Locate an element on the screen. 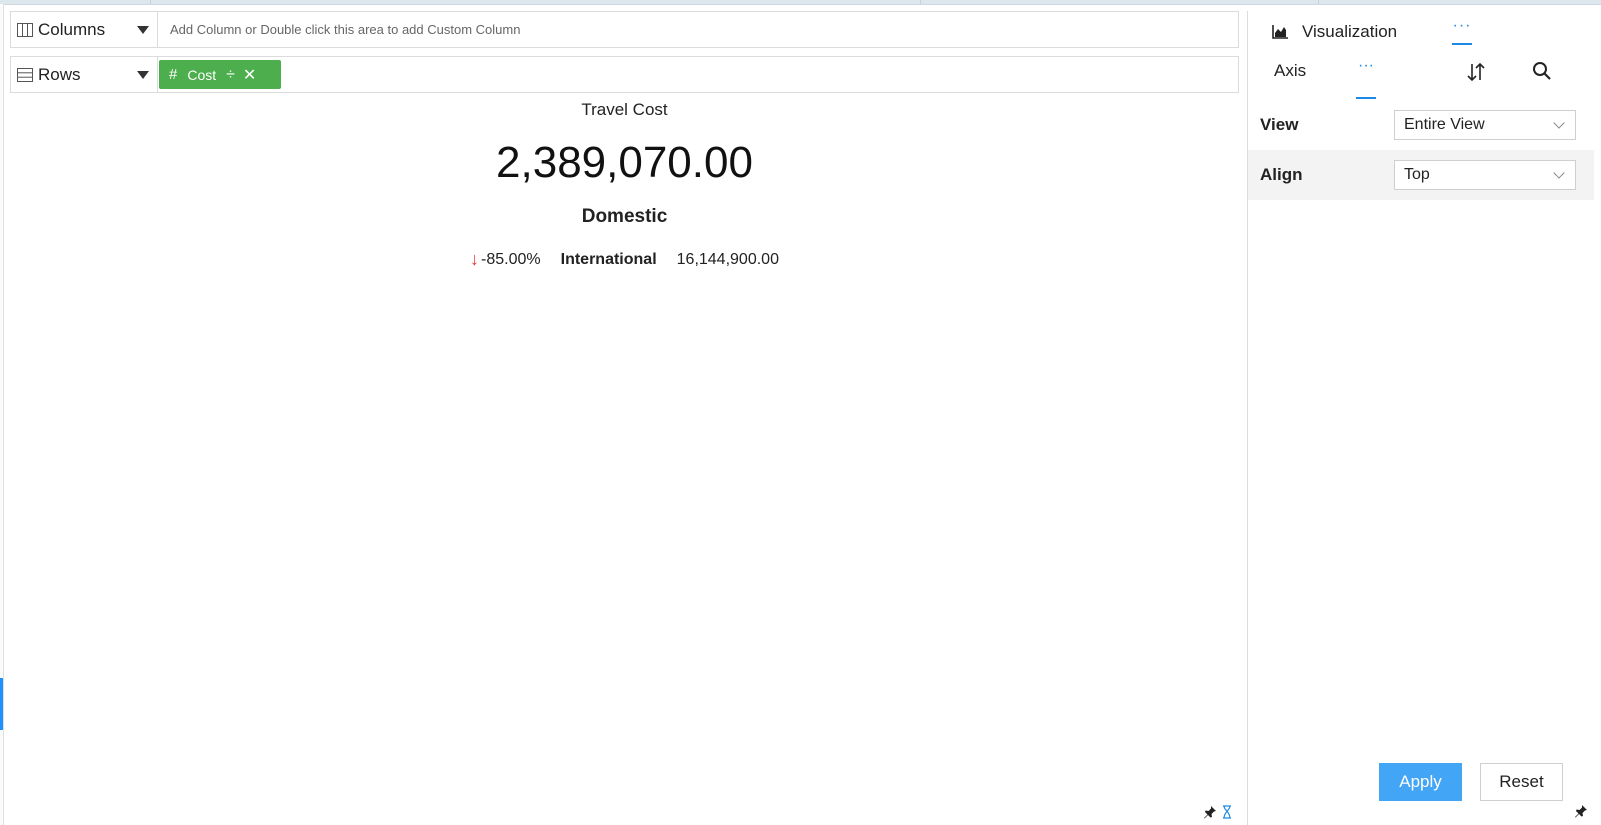 The image size is (1601, 825). rows-drop-area is located at coordinates (698, 74).